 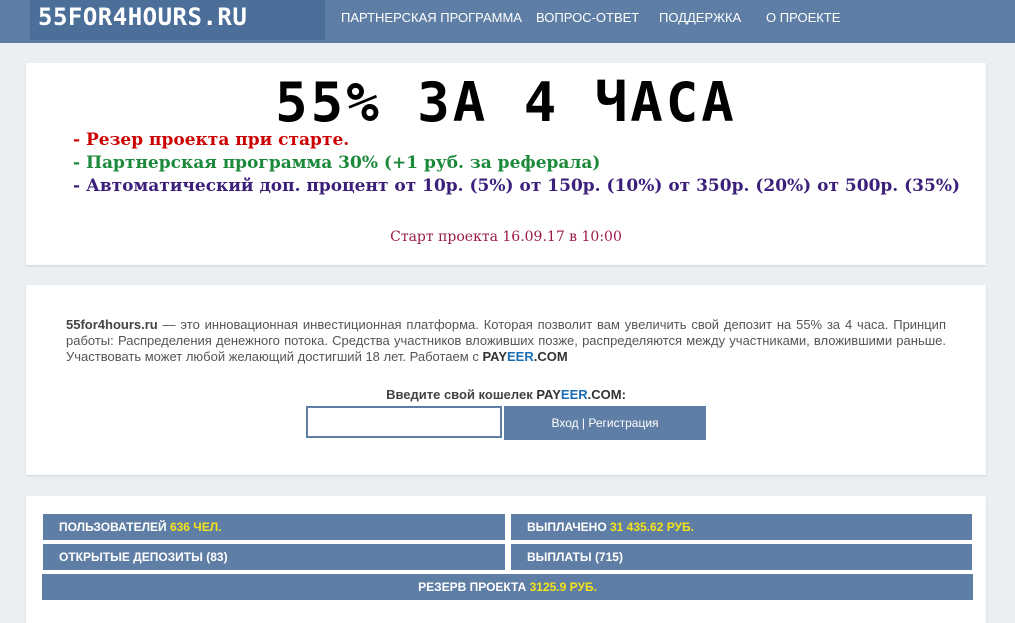 I want to click on stat-reserve: РЕЗЕРВ ПРОЕКТА 3125.9 РУБ., so click(x=507, y=587).